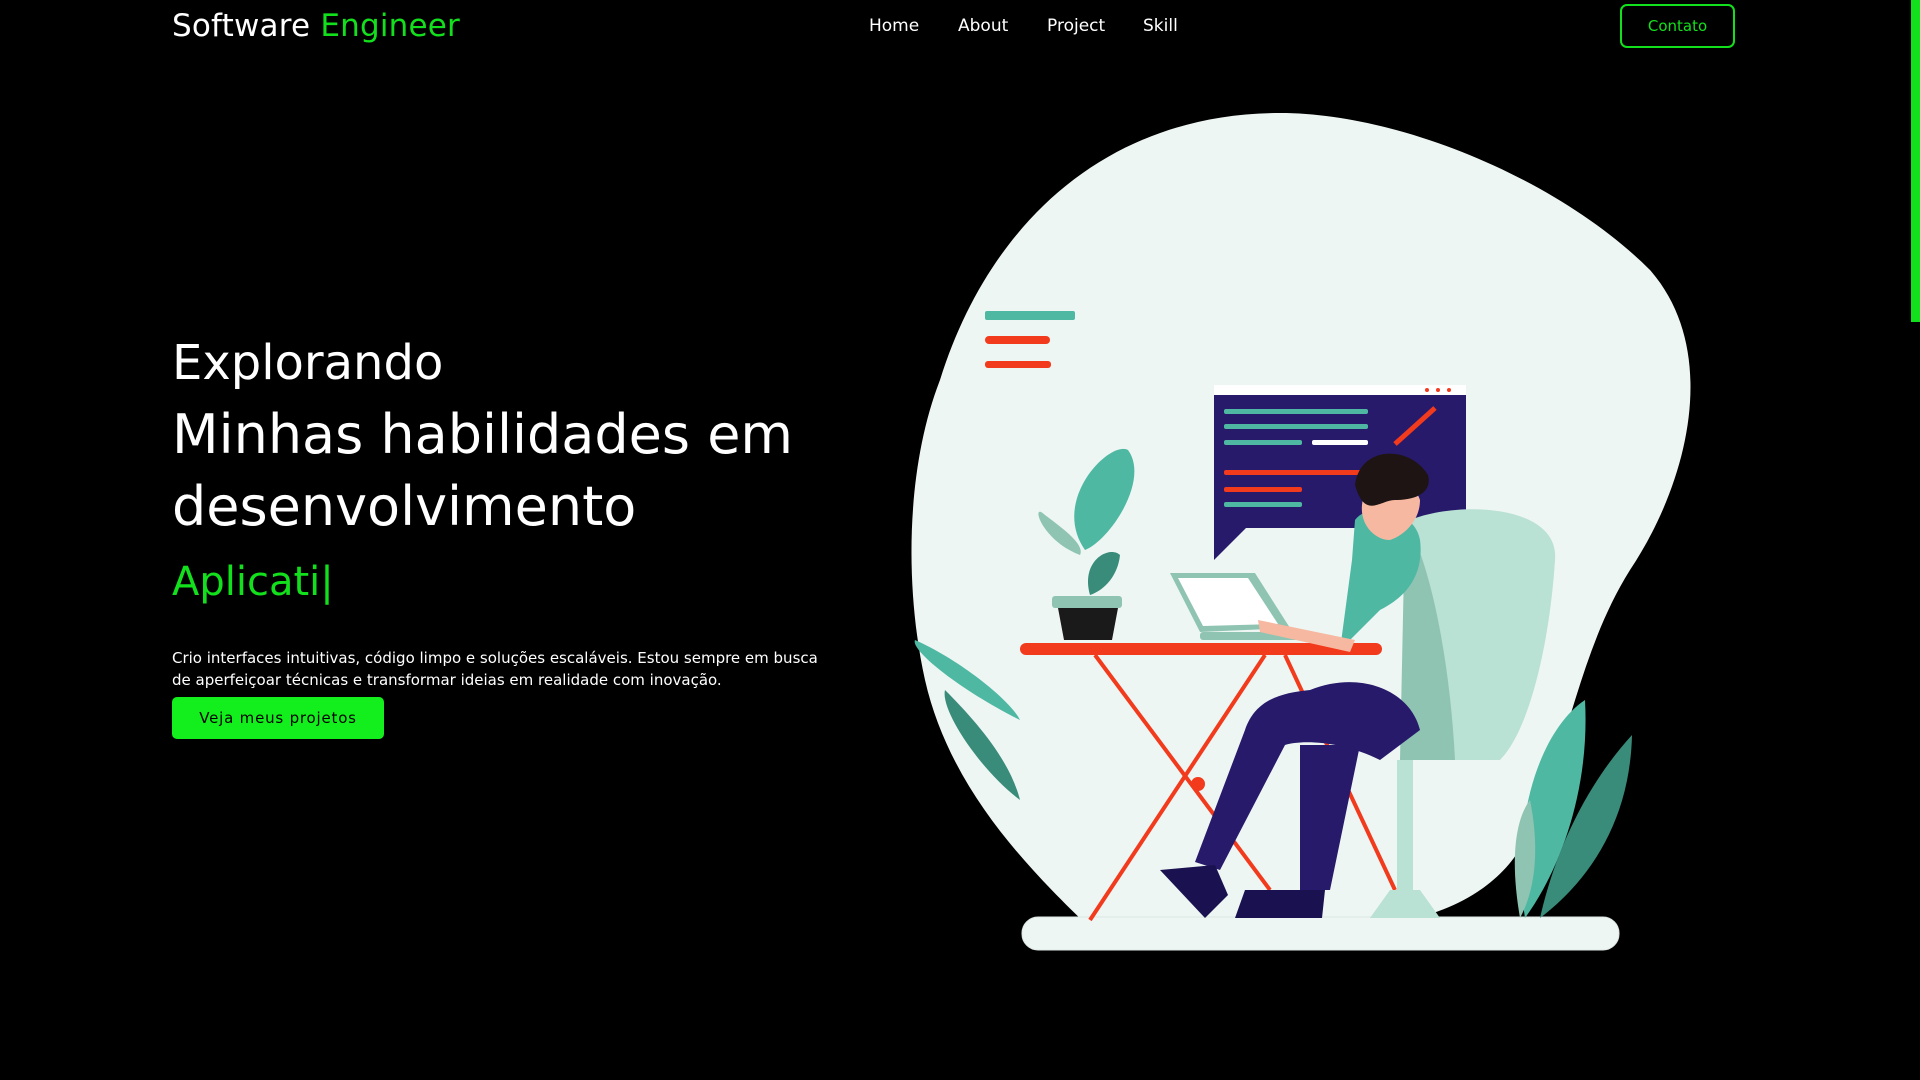 The height and width of the screenshot is (1080, 1920). Describe the element at coordinates (1915, 161) in the screenshot. I see `scrollbar-thumb` at that location.